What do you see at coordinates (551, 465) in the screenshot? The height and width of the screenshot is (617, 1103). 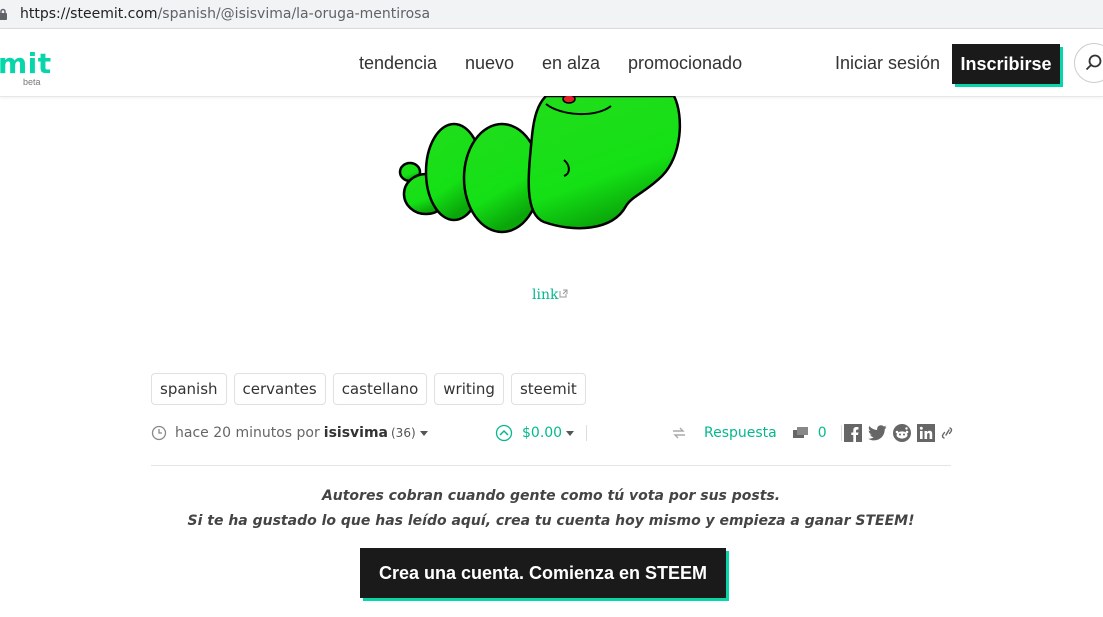 I see `meta-divider` at bounding box center [551, 465].